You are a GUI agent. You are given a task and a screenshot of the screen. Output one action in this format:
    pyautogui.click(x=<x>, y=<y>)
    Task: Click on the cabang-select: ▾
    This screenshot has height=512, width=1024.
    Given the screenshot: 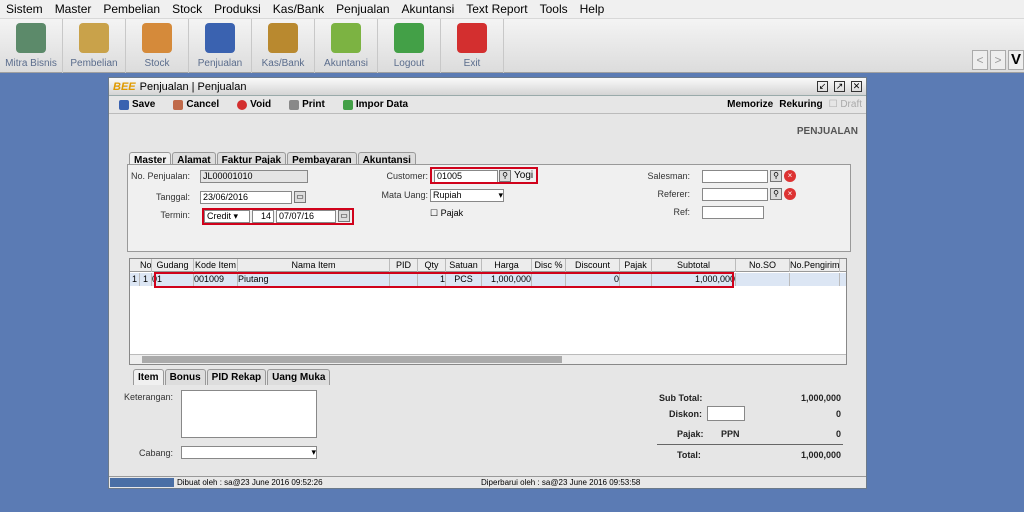 What is the action you would take?
    pyautogui.click(x=249, y=452)
    